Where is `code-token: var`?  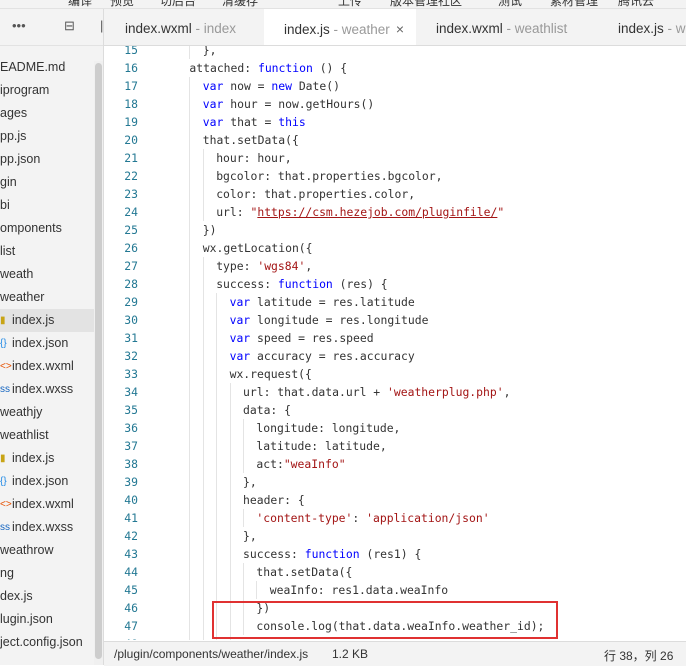
code-token: var is located at coordinates (213, 86).